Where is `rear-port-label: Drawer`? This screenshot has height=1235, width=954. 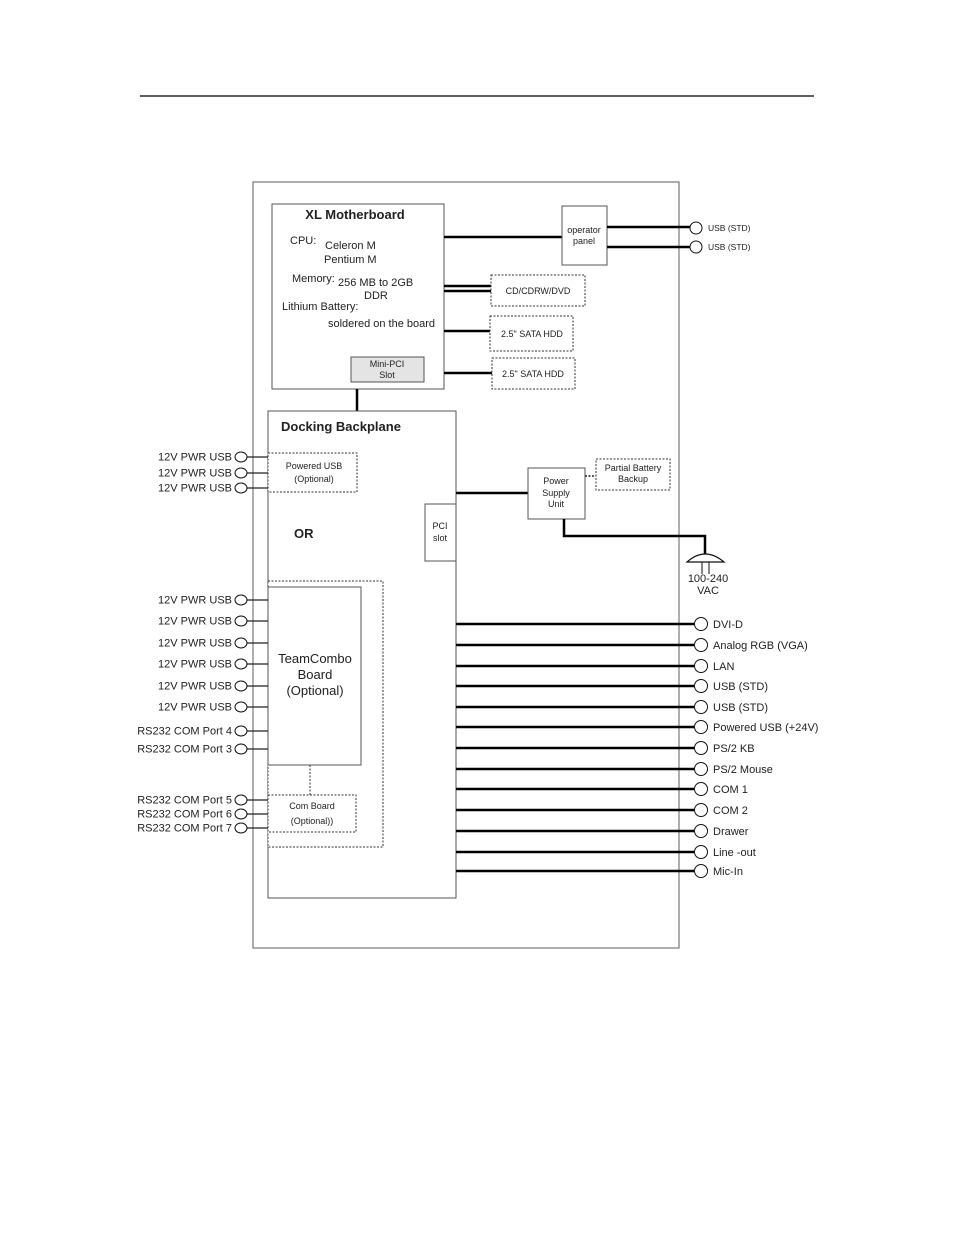 rear-port-label: Drawer is located at coordinates (731, 832).